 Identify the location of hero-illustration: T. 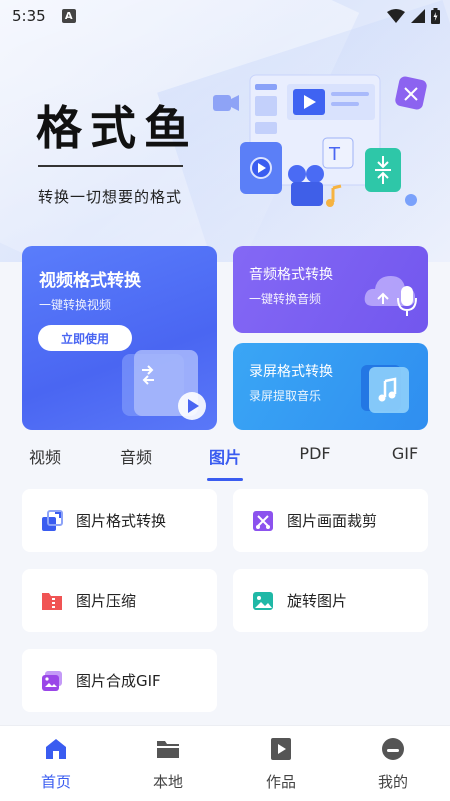
(320, 140).